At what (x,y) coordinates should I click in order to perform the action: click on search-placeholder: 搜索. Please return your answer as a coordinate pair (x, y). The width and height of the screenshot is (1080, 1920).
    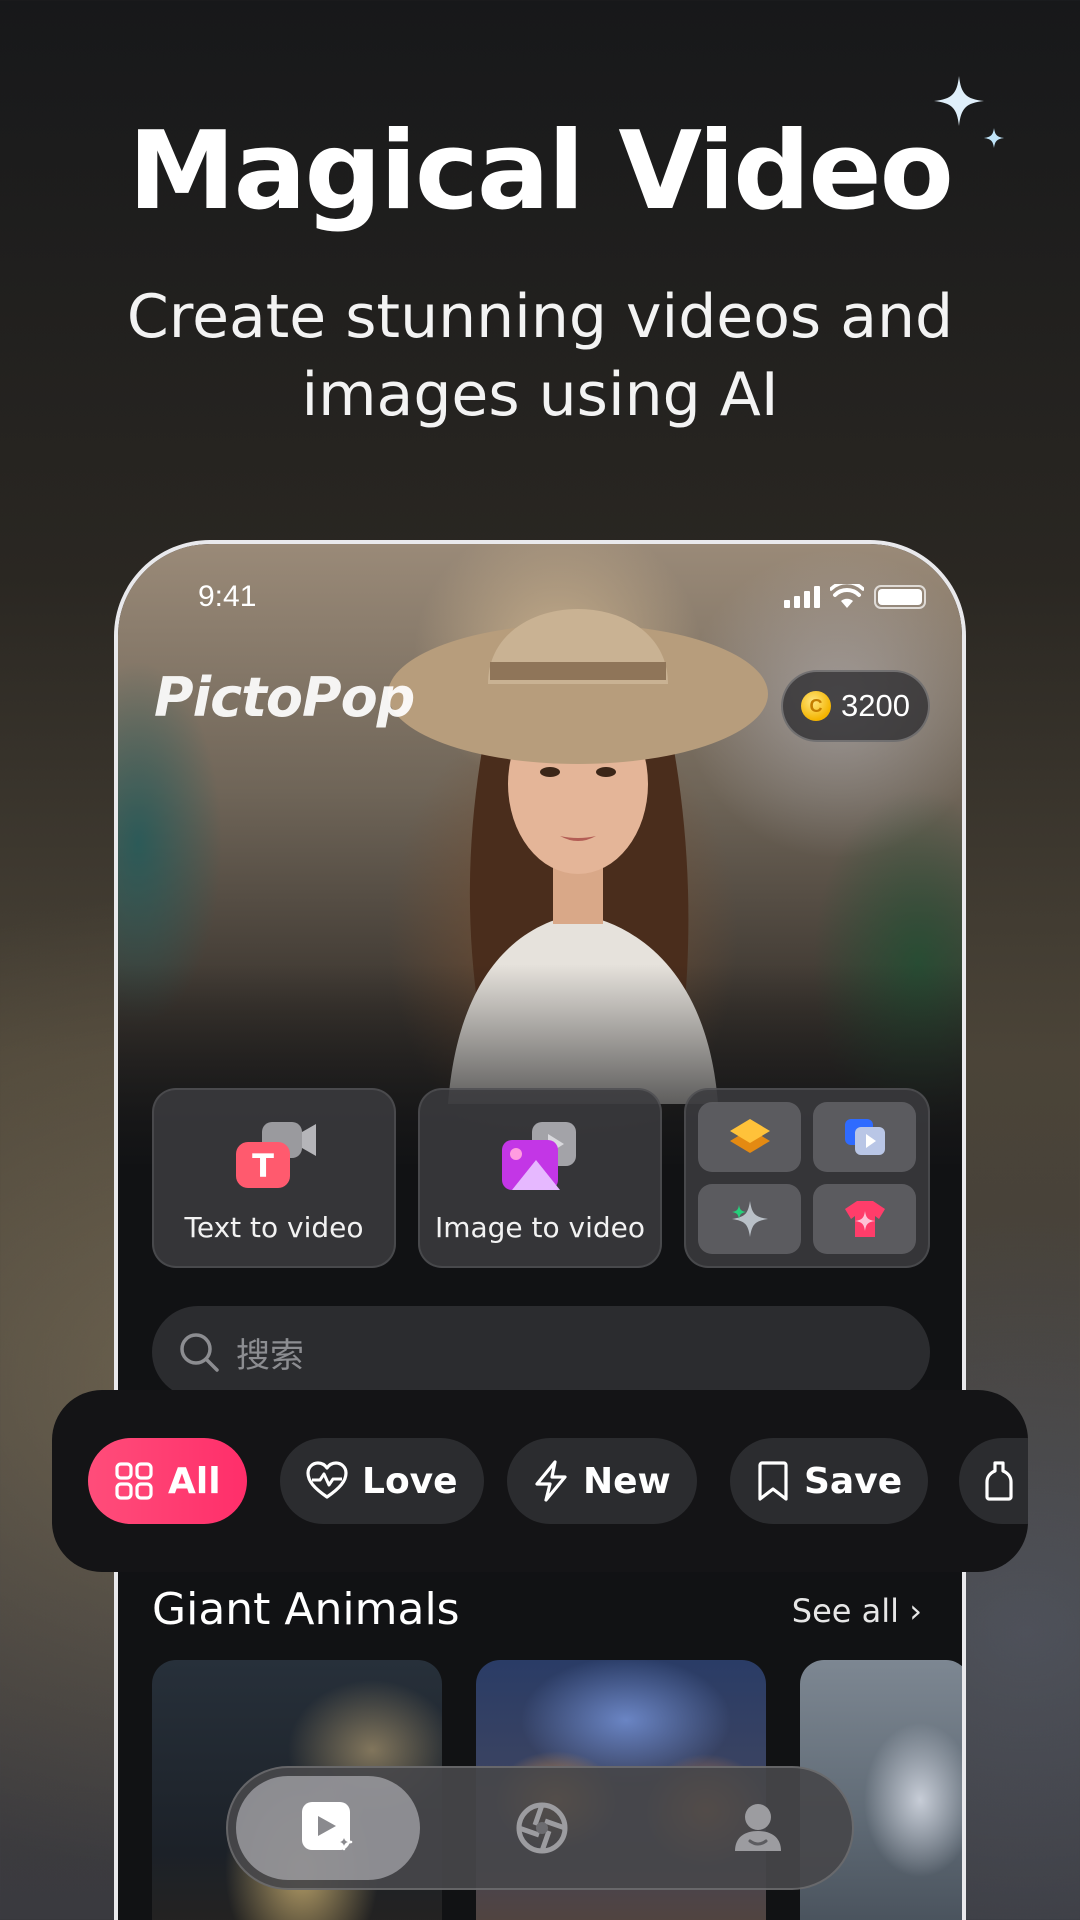
    Looking at the image, I should click on (270, 1355).